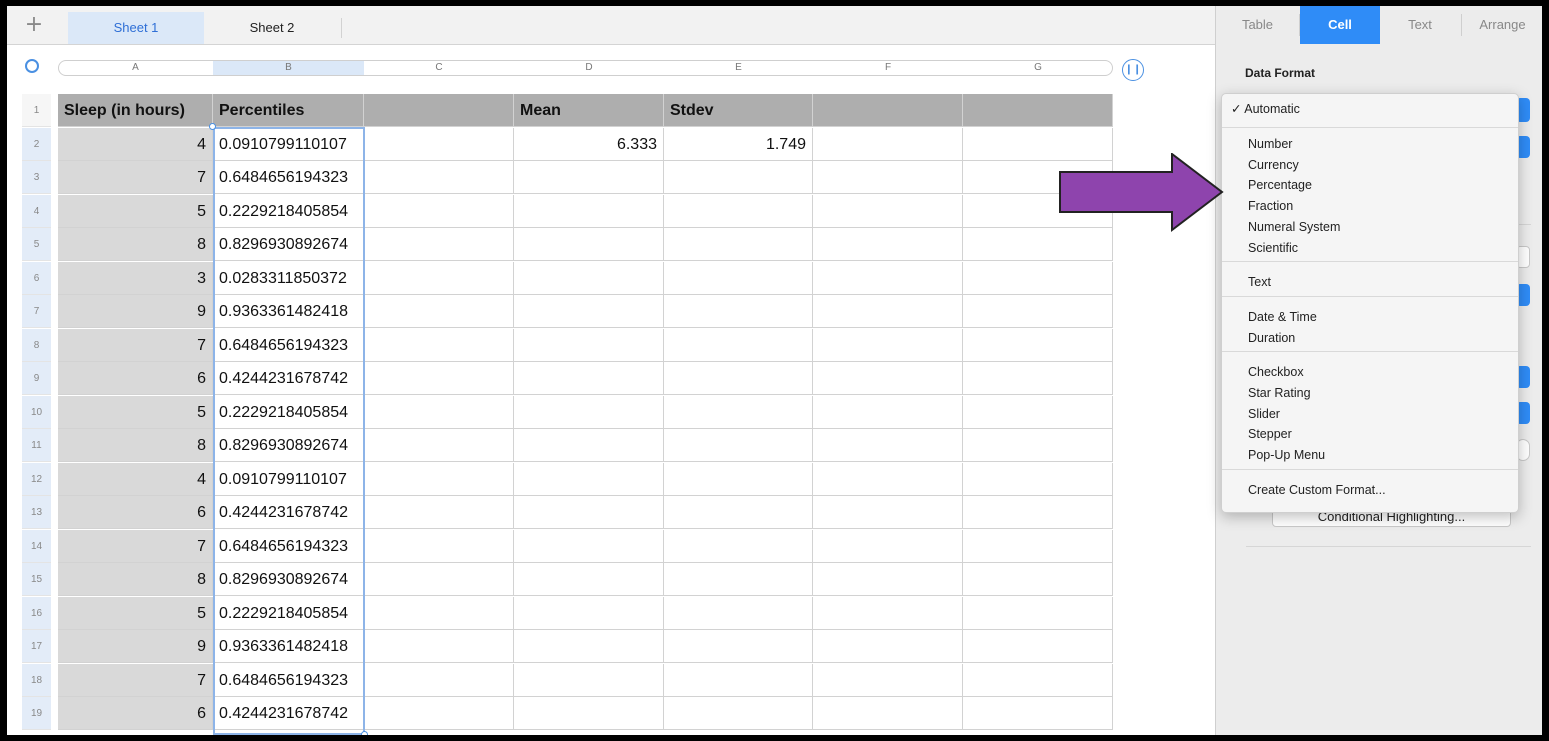  Describe the element at coordinates (1038, 68) in the screenshot. I see `column-header-g: G` at that location.